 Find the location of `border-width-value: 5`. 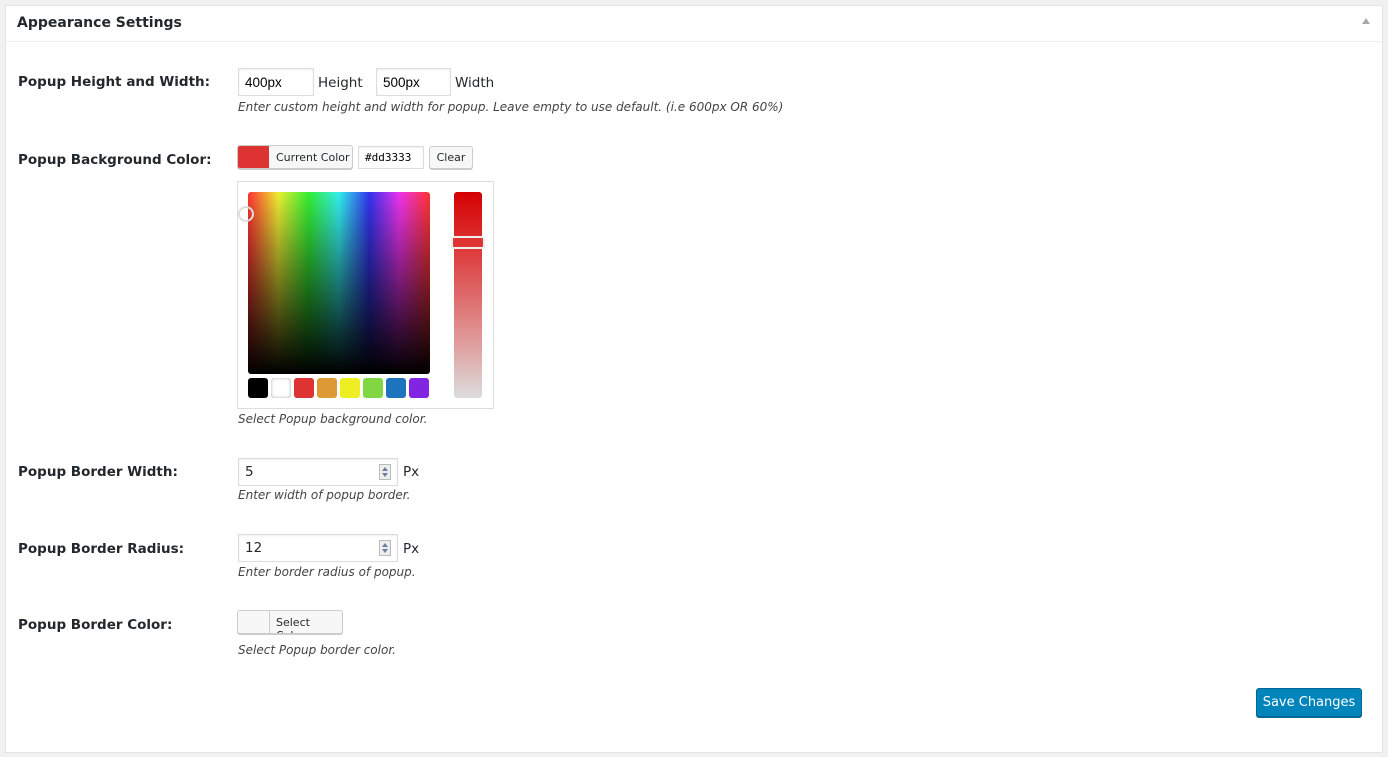

border-width-value: 5 is located at coordinates (249, 472).